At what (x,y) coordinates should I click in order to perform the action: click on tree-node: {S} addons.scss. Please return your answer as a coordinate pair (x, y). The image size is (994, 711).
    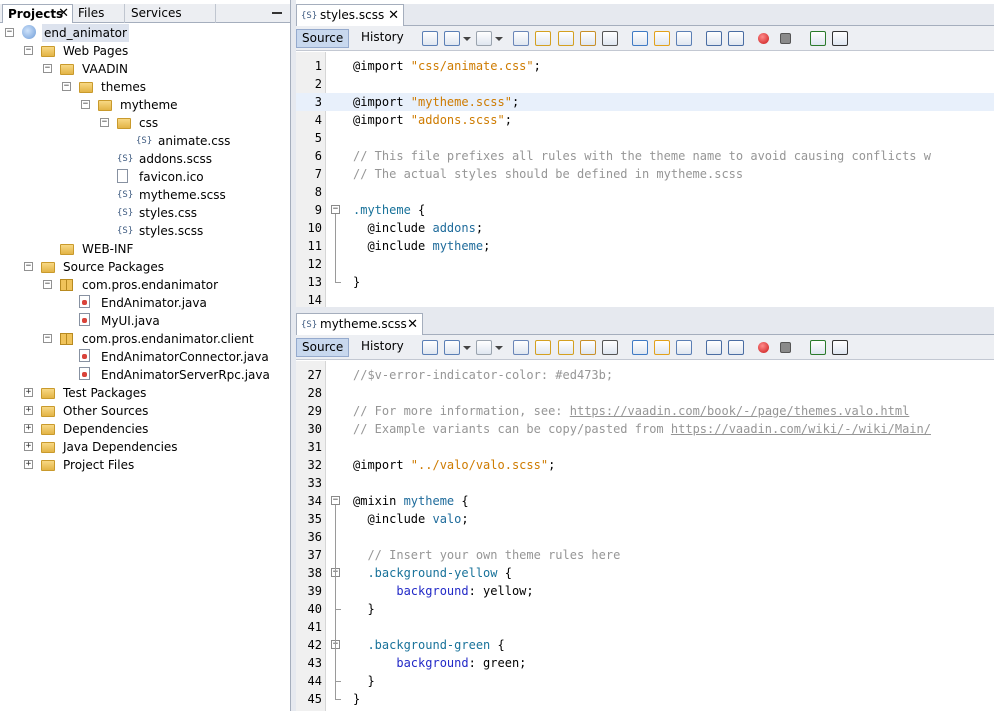
    Looking at the image, I should click on (145, 159).